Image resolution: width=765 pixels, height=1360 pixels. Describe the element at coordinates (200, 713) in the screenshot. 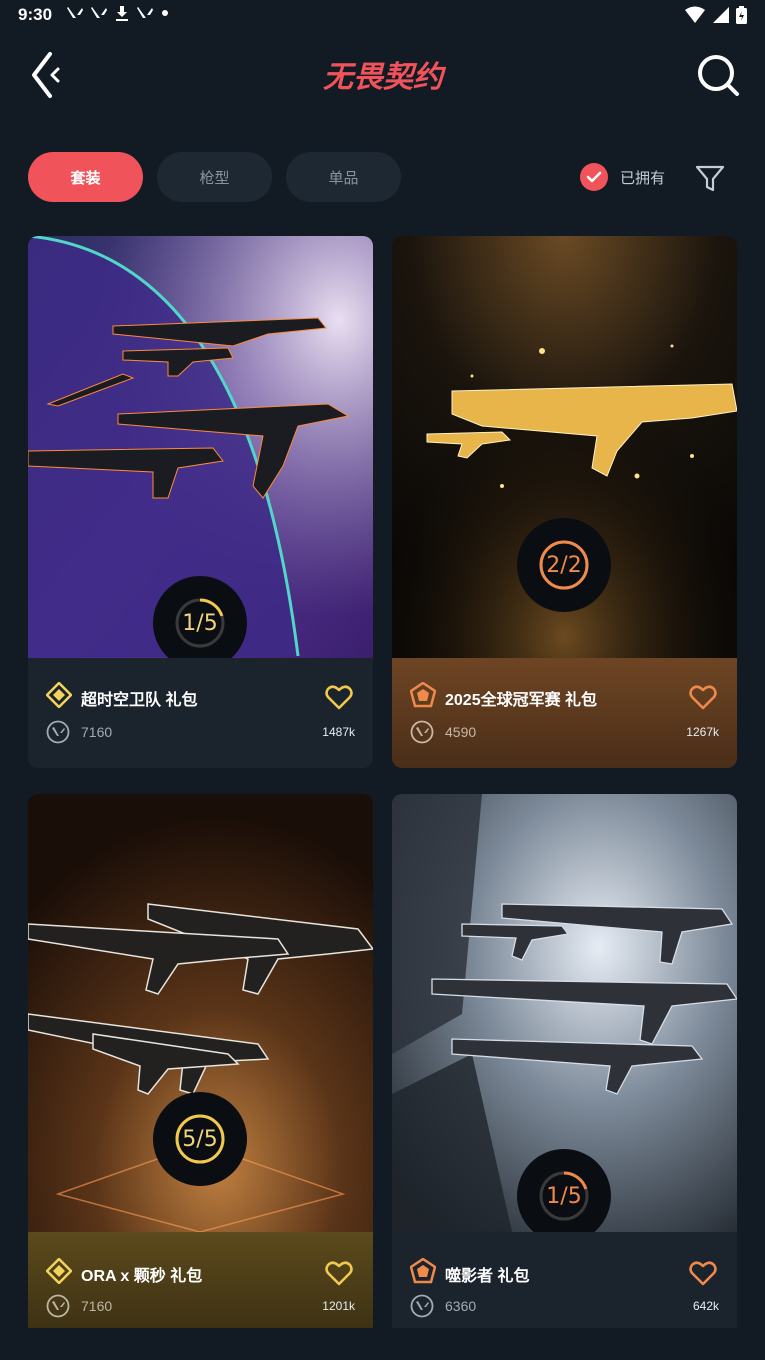

I see `bundle-info: 超时空卫队 礼包 7160 1487k` at that location.